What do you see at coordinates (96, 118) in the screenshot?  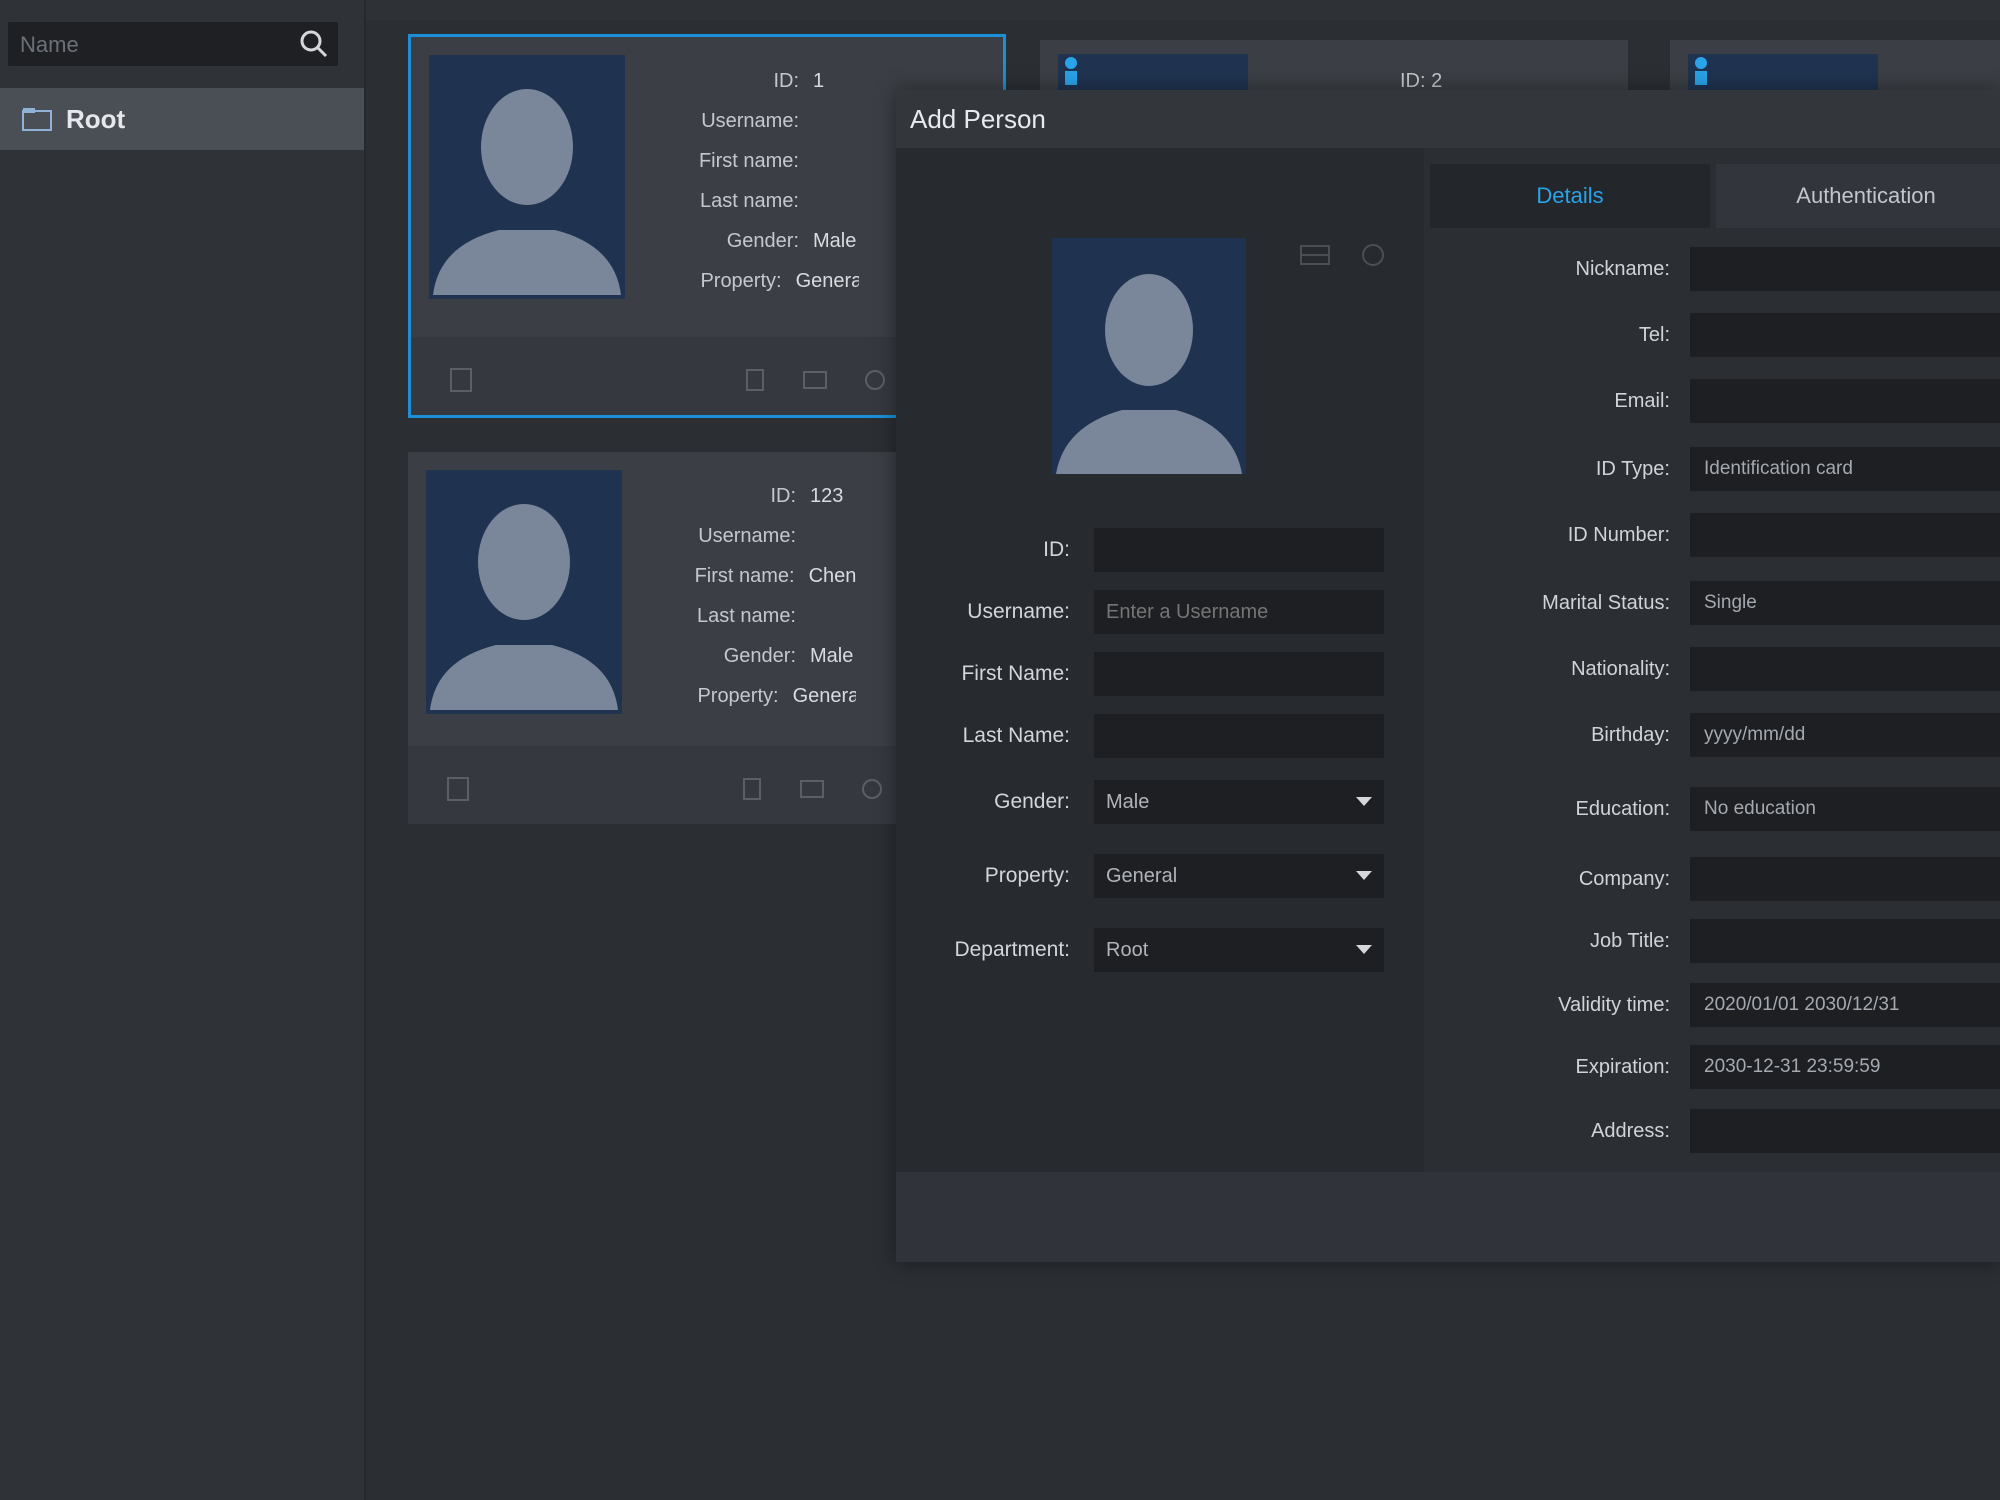 I see `tree-item-label: Root` at bounding box center [96, 118].